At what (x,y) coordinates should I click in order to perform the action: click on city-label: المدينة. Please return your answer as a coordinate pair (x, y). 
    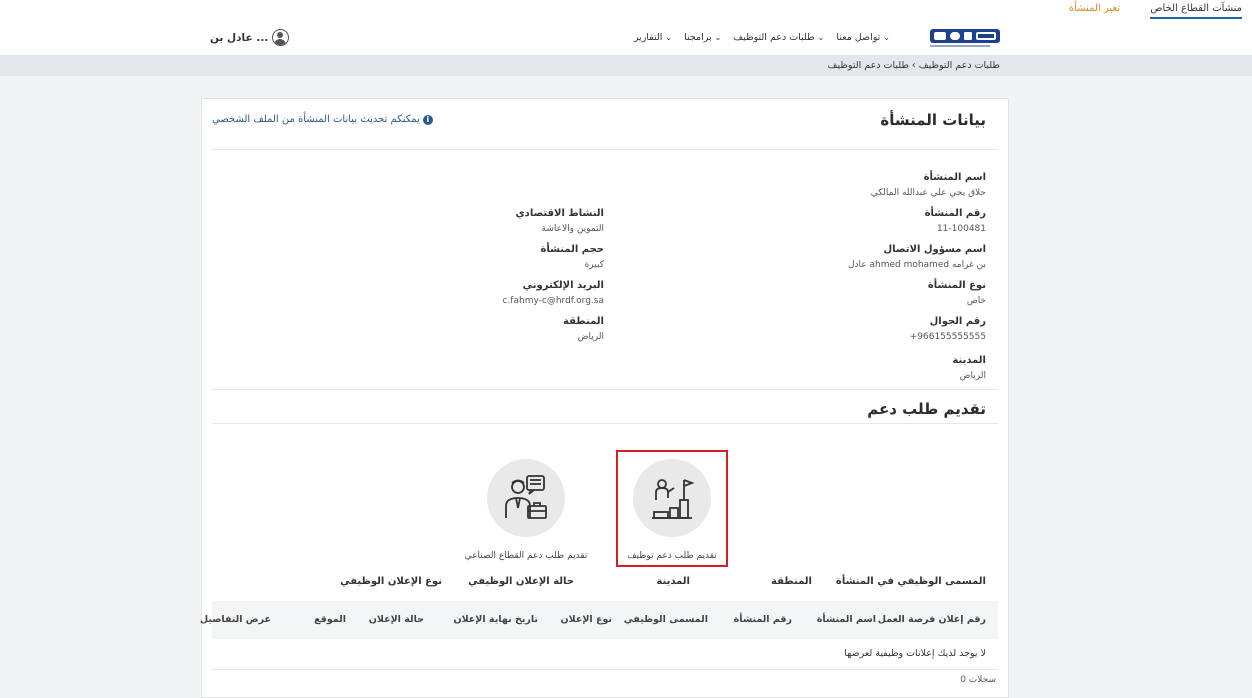
    Looking at the image, I should click on (969, 360).